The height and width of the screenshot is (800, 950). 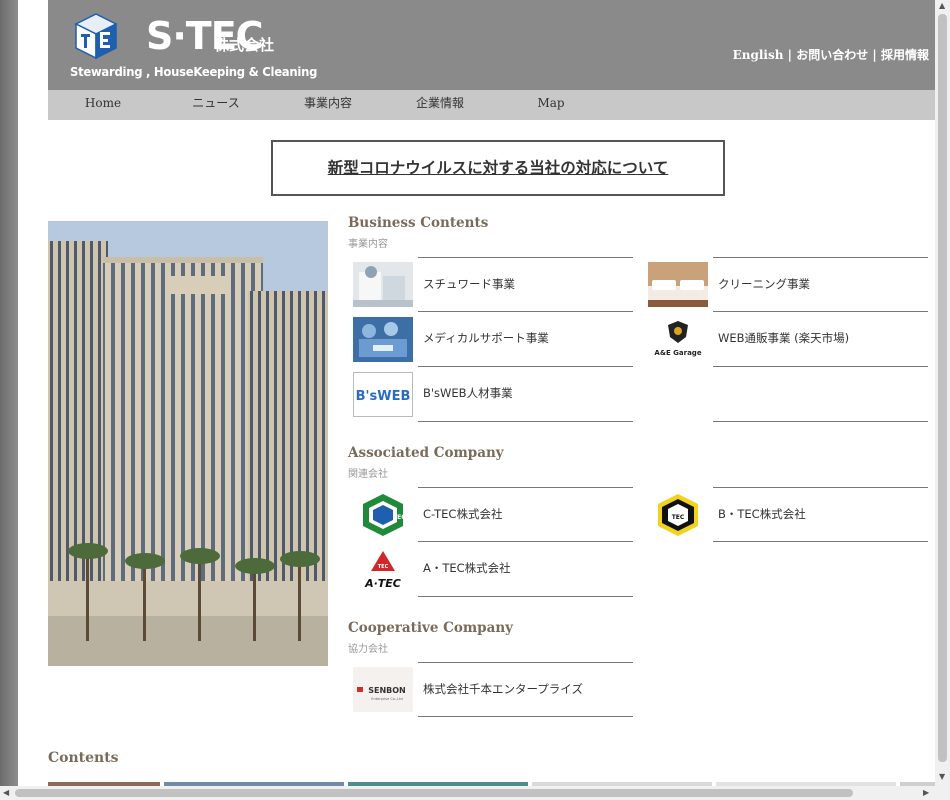 What do you see at coordinates (678, 339) in the screenshot?
I see `ae-garage-logo-icon: A&E Garage` at bounding box center [678, 339].